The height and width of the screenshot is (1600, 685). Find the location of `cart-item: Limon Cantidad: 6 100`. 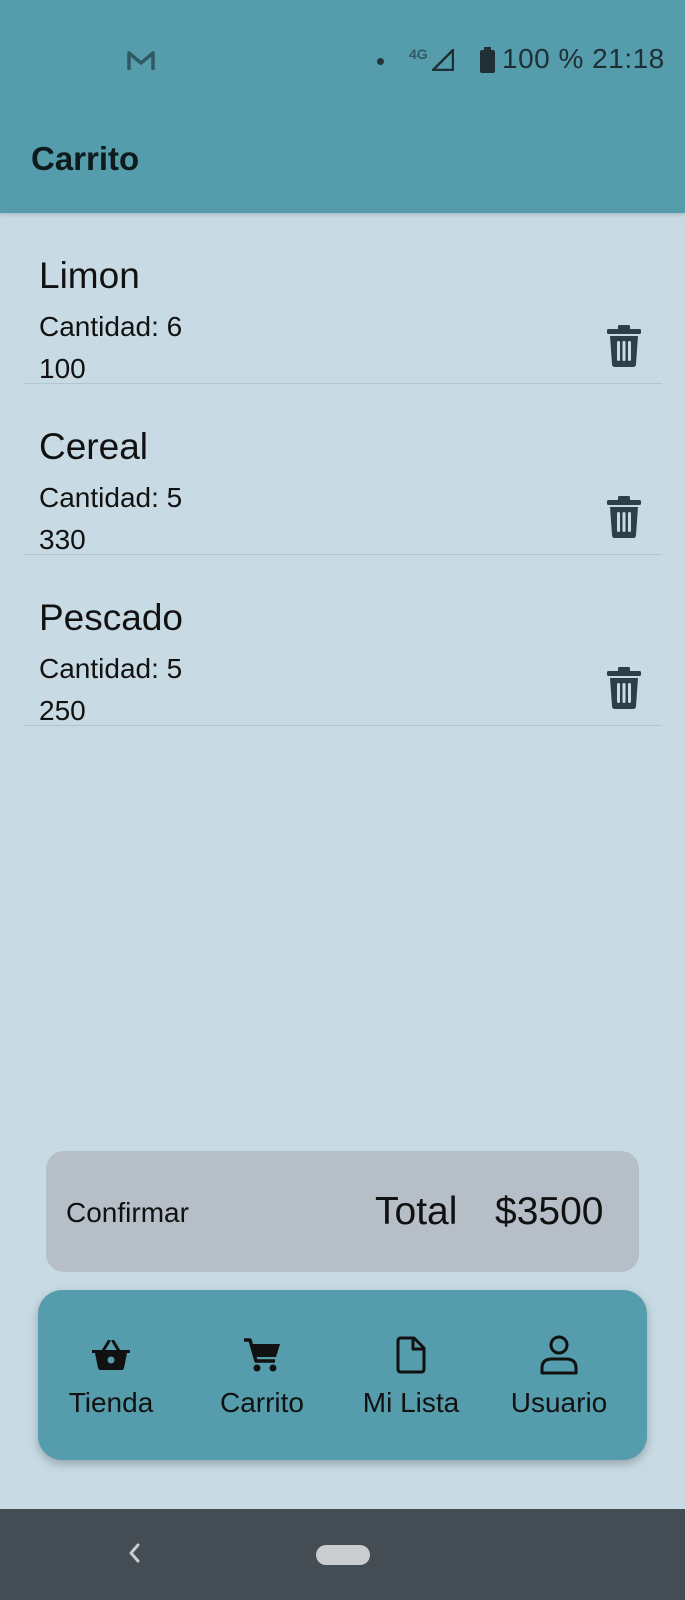

cart-item: Limon Cantidad: 6 100 is located at coordinates (343, 298).